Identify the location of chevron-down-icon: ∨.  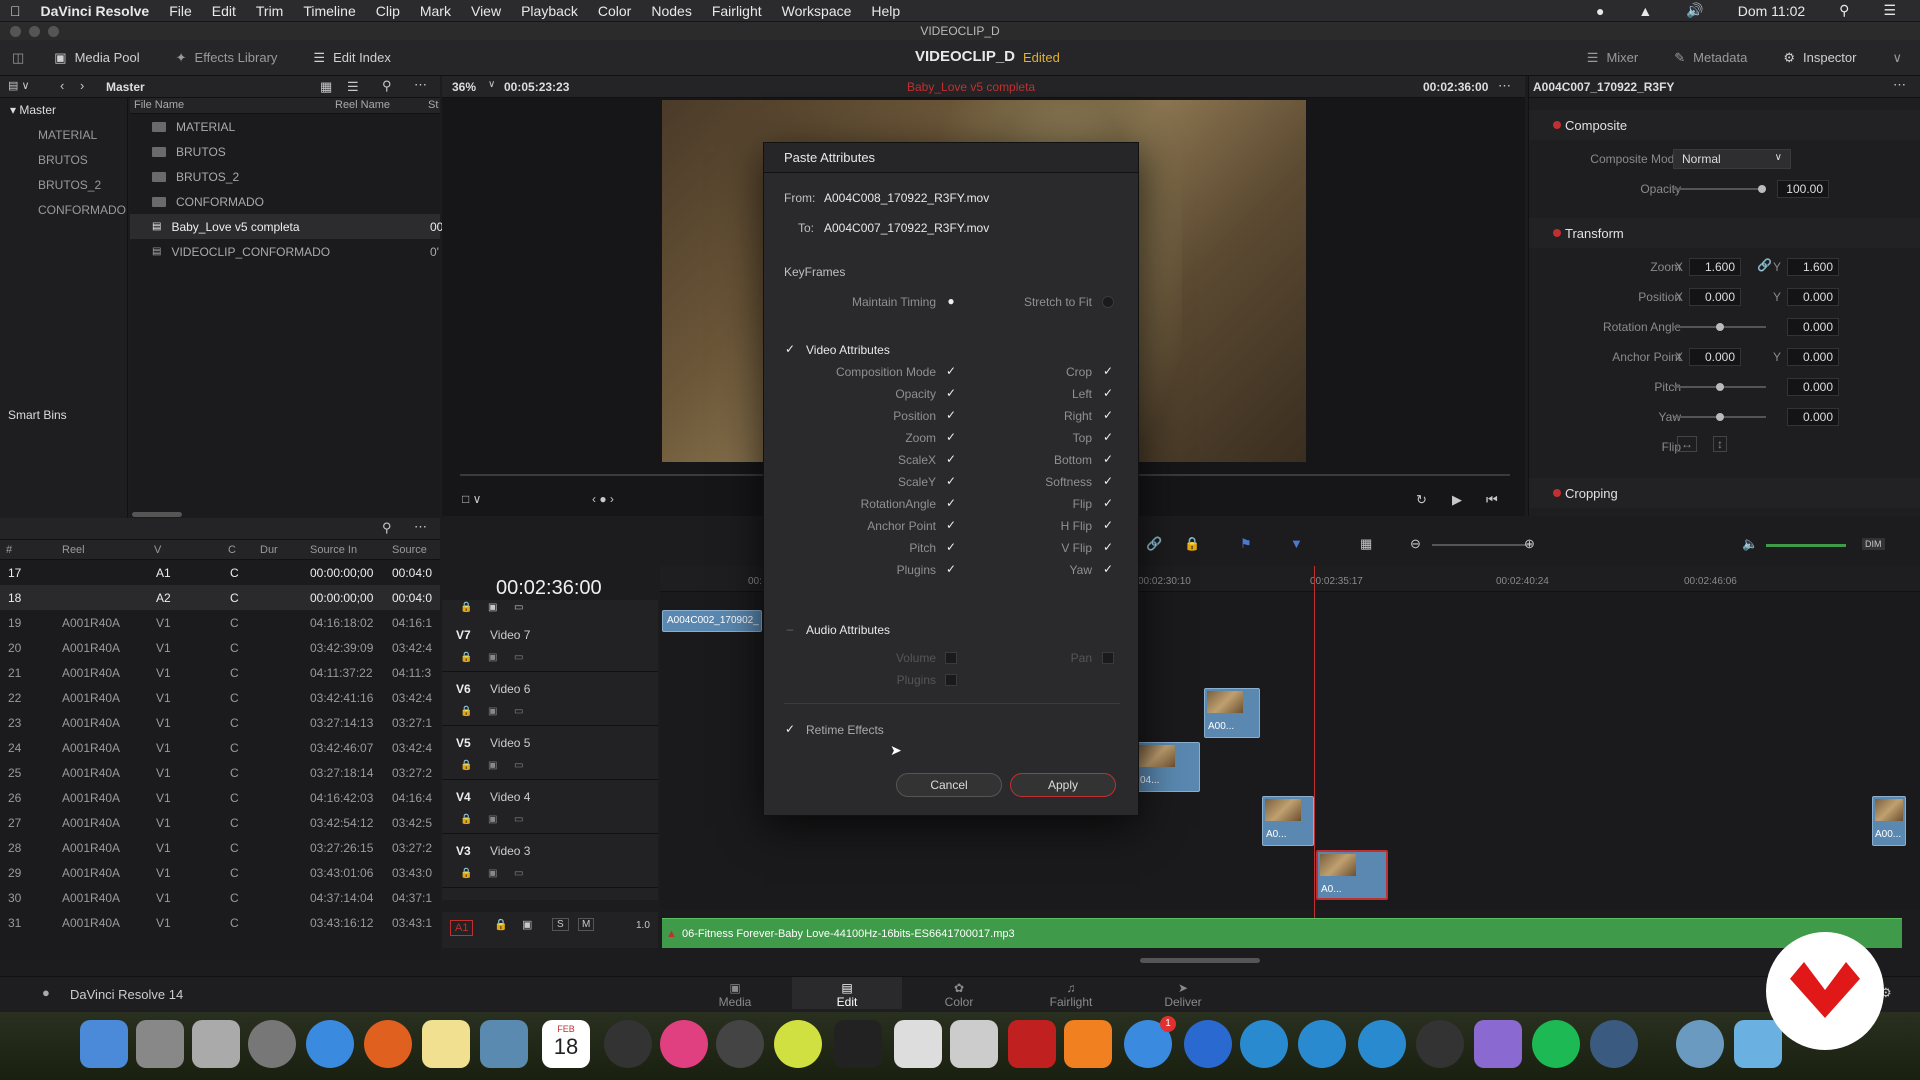
(491, 84).